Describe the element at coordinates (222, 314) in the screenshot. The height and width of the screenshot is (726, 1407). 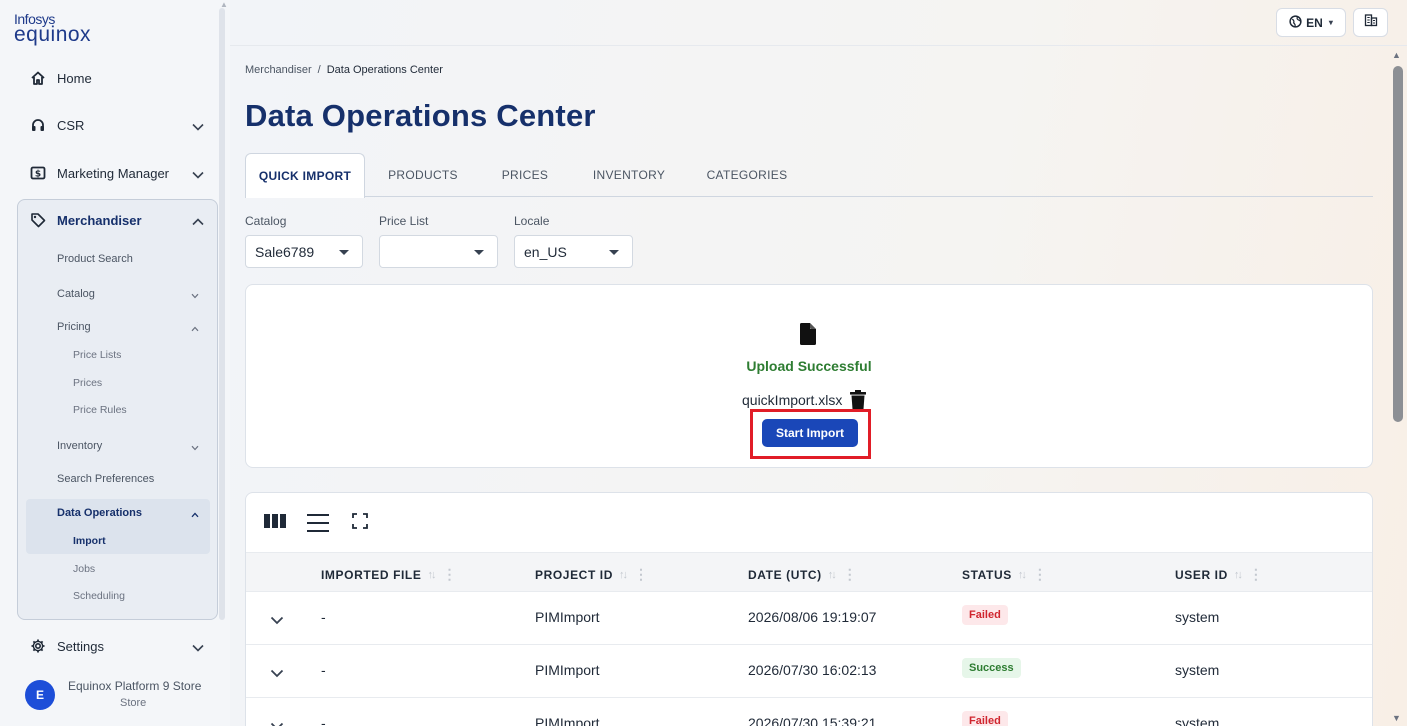
I see `sidebar-scrollbar` at that location.